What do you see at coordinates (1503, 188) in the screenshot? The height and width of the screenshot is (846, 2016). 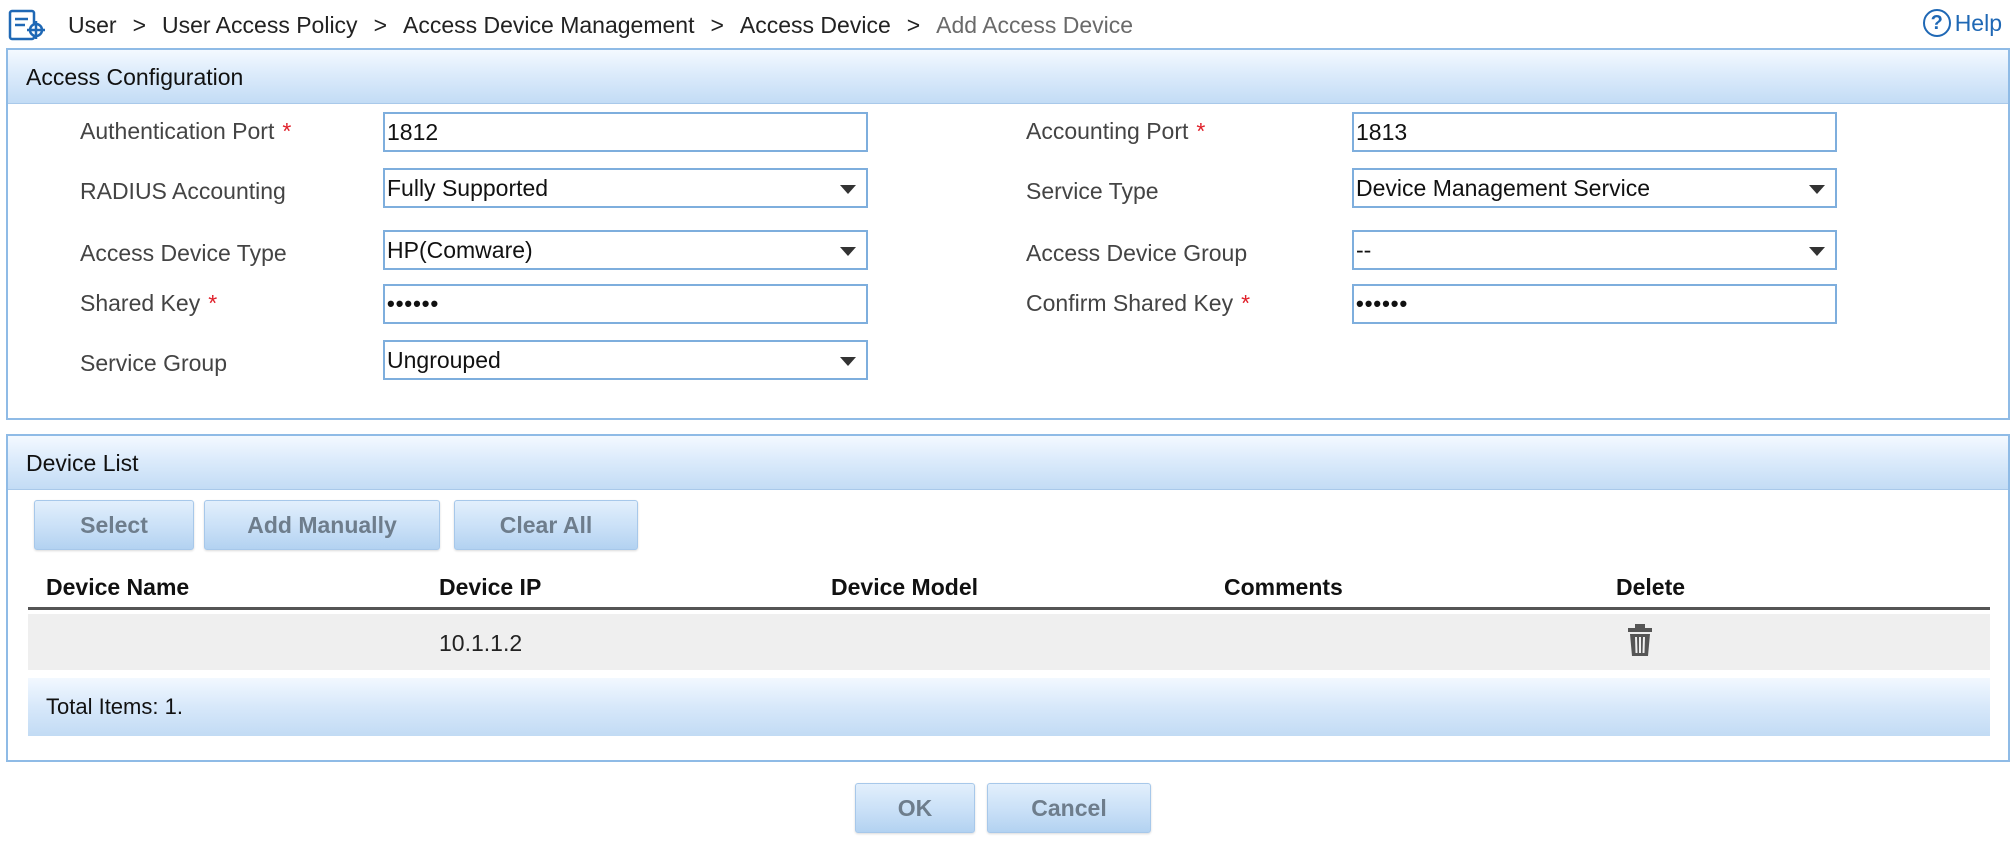 I see `service-type-value: Device Management Service` at bounding box center [1503, 188].